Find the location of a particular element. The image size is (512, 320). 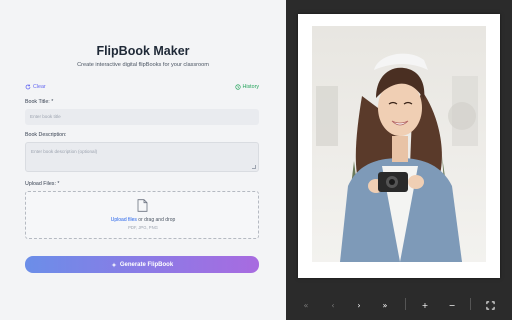

fullscreen-button is located at coordinates (490, 305).